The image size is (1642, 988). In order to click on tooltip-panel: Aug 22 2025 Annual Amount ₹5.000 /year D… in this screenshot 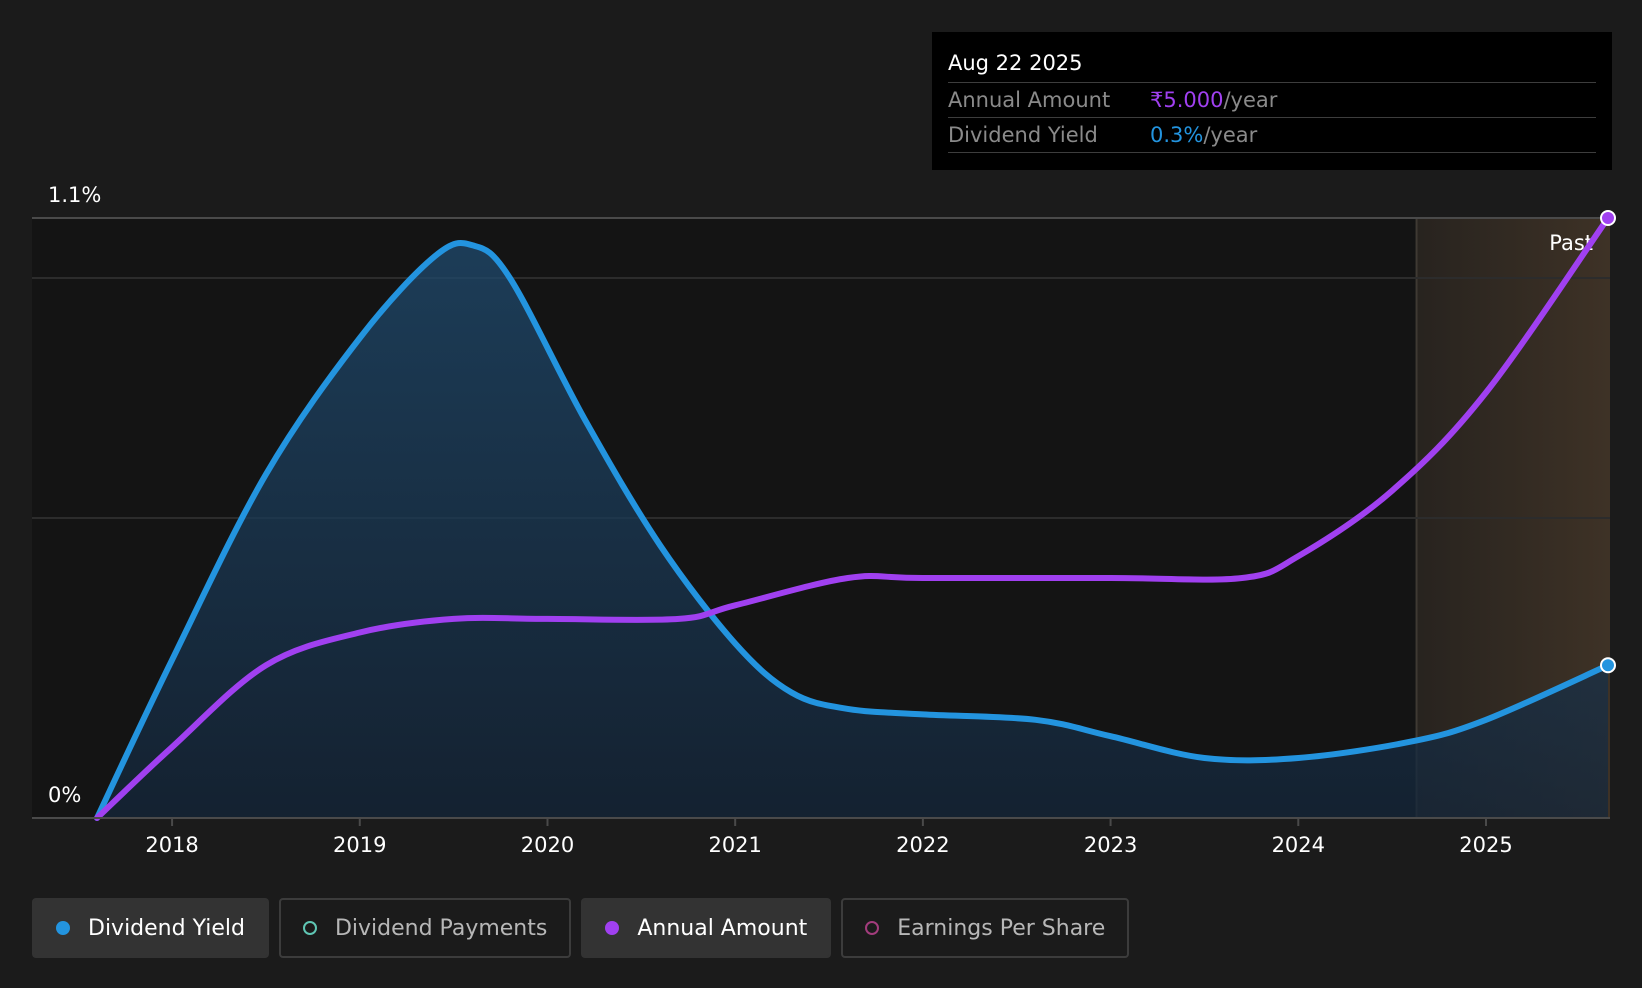, I will do `click(1272, 101)`.